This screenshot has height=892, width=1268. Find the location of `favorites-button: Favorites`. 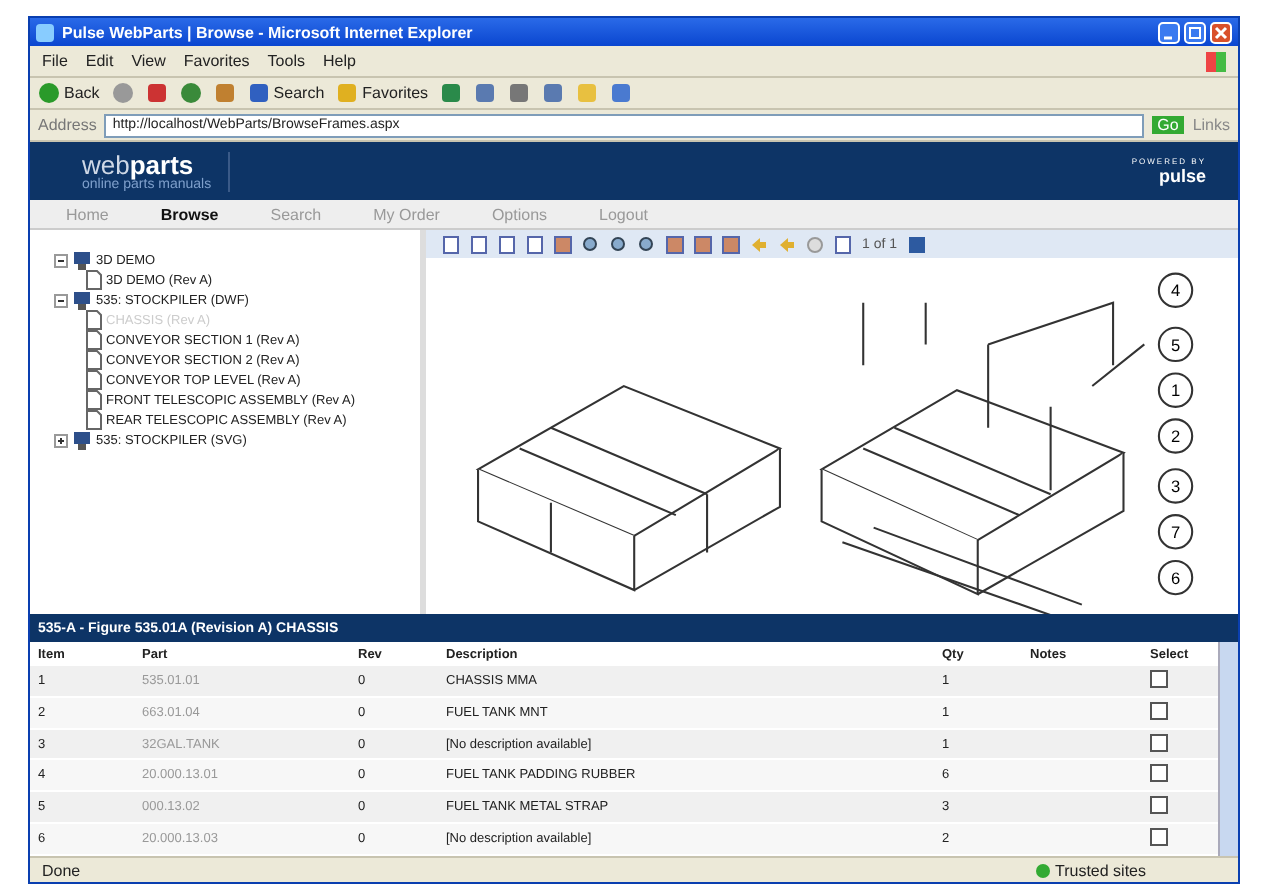

favorites-button: Favorites is located at coordinates (382, 93).